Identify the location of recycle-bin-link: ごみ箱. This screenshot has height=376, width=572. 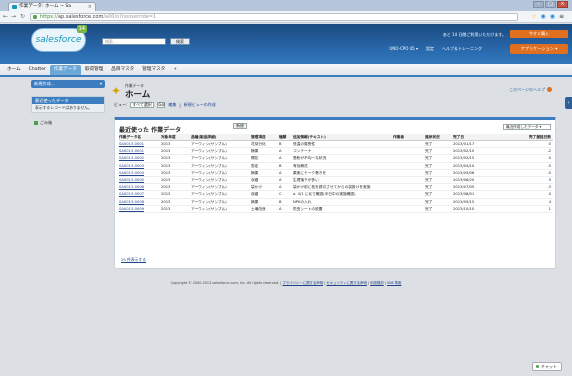
(68, 123).